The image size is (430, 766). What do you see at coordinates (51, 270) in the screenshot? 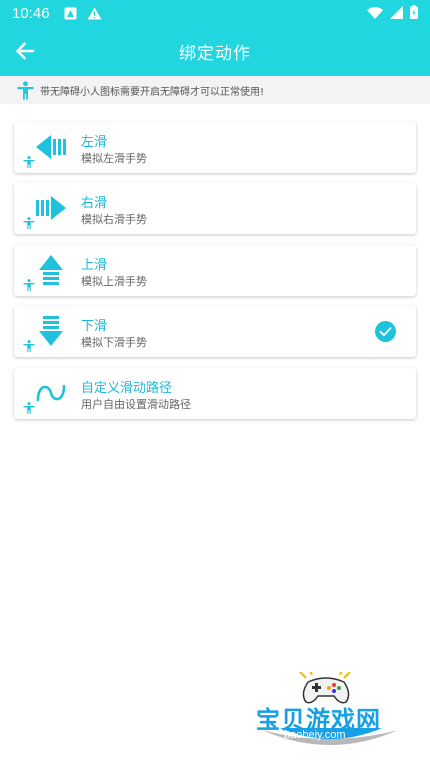
I see `swipe-up-icon` at bounding box center [51, 270].